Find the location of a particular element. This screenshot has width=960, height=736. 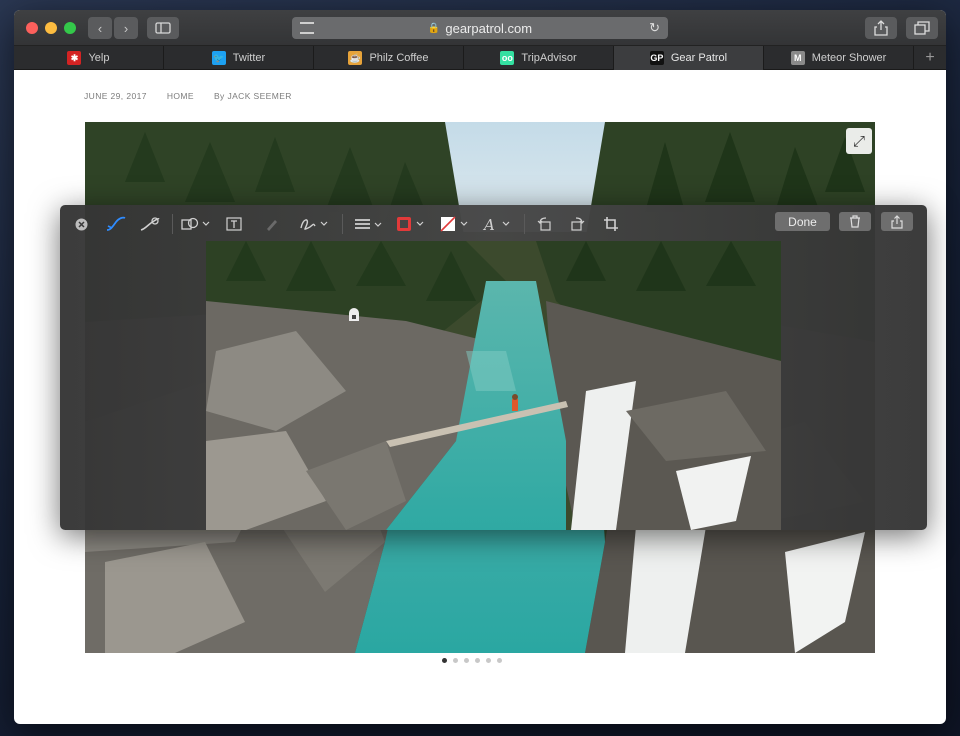

title-bar: ‹ › 🔒 gearpatrol.com ↻ is located at coordinates (480, 28).